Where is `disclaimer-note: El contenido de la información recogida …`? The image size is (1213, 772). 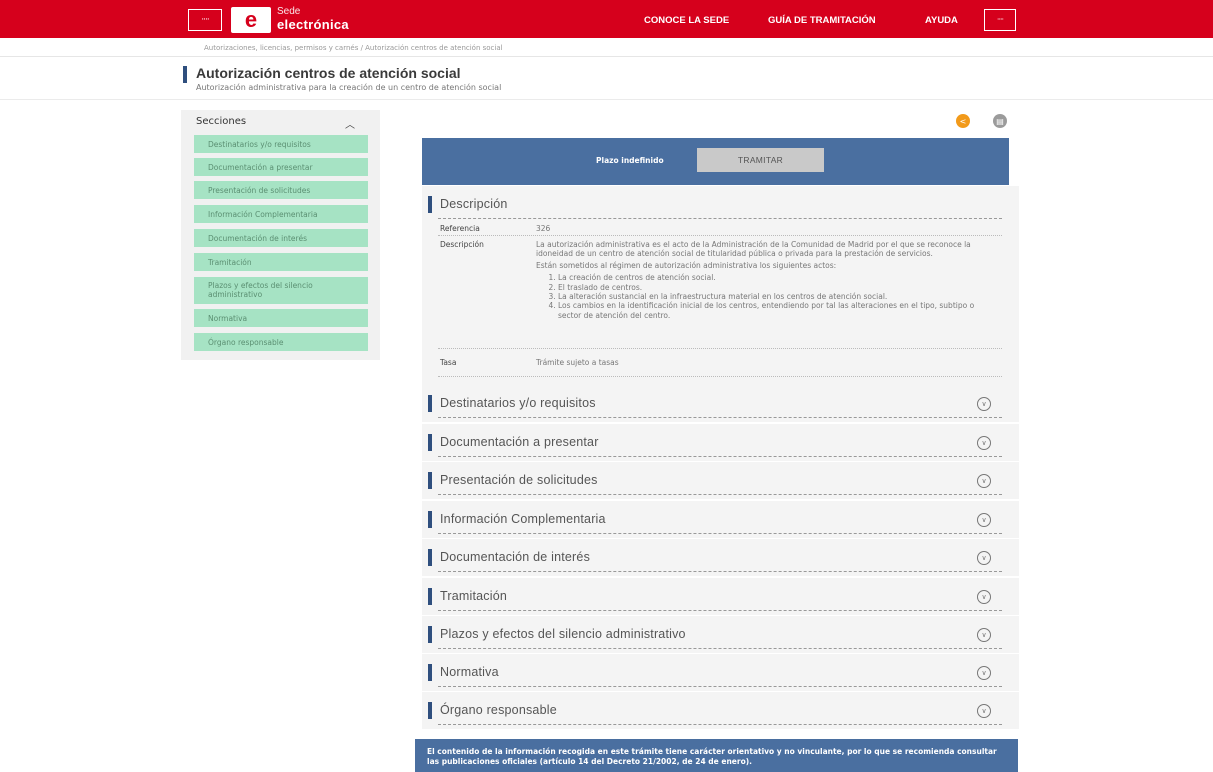 disclaimer-note: El contenido de la información recogida … is located at coordinates (716, 755).